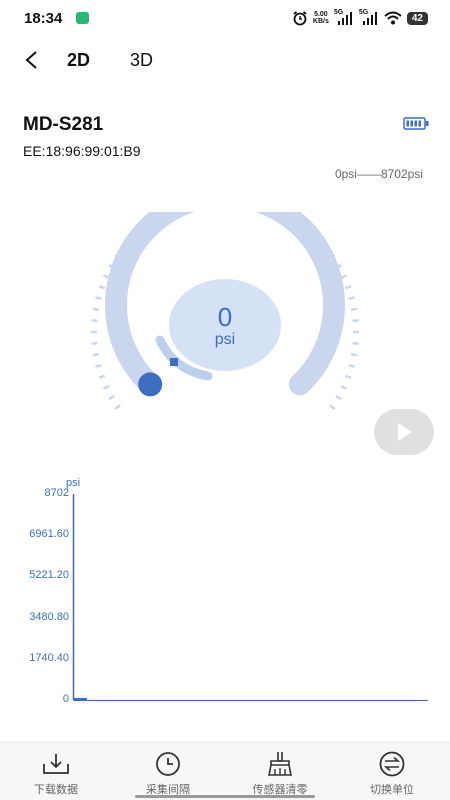 The width and height of the screenshot is (450, 800). What do you see at coordinates (280, 764) in the screenshot?
I see `broom-icon` at bounding box center [280, 764].